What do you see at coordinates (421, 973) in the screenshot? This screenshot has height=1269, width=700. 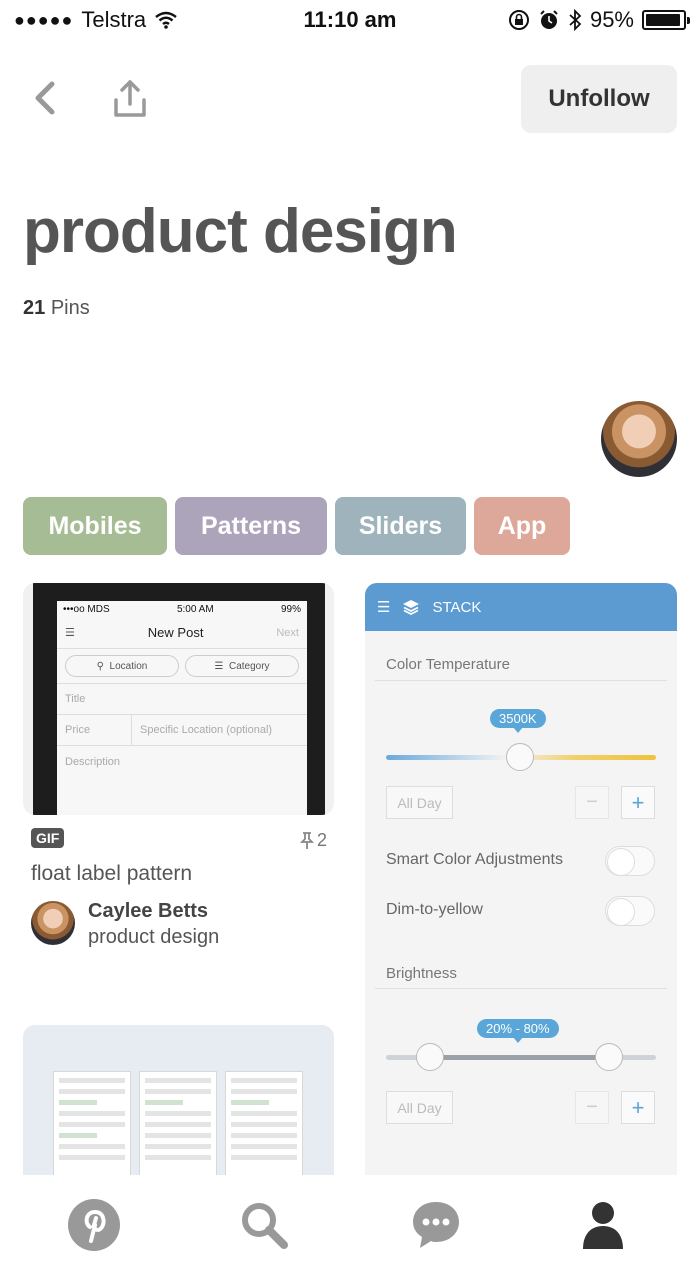 I see `brightness-label: Brightness` at bounding box center [421, 973].